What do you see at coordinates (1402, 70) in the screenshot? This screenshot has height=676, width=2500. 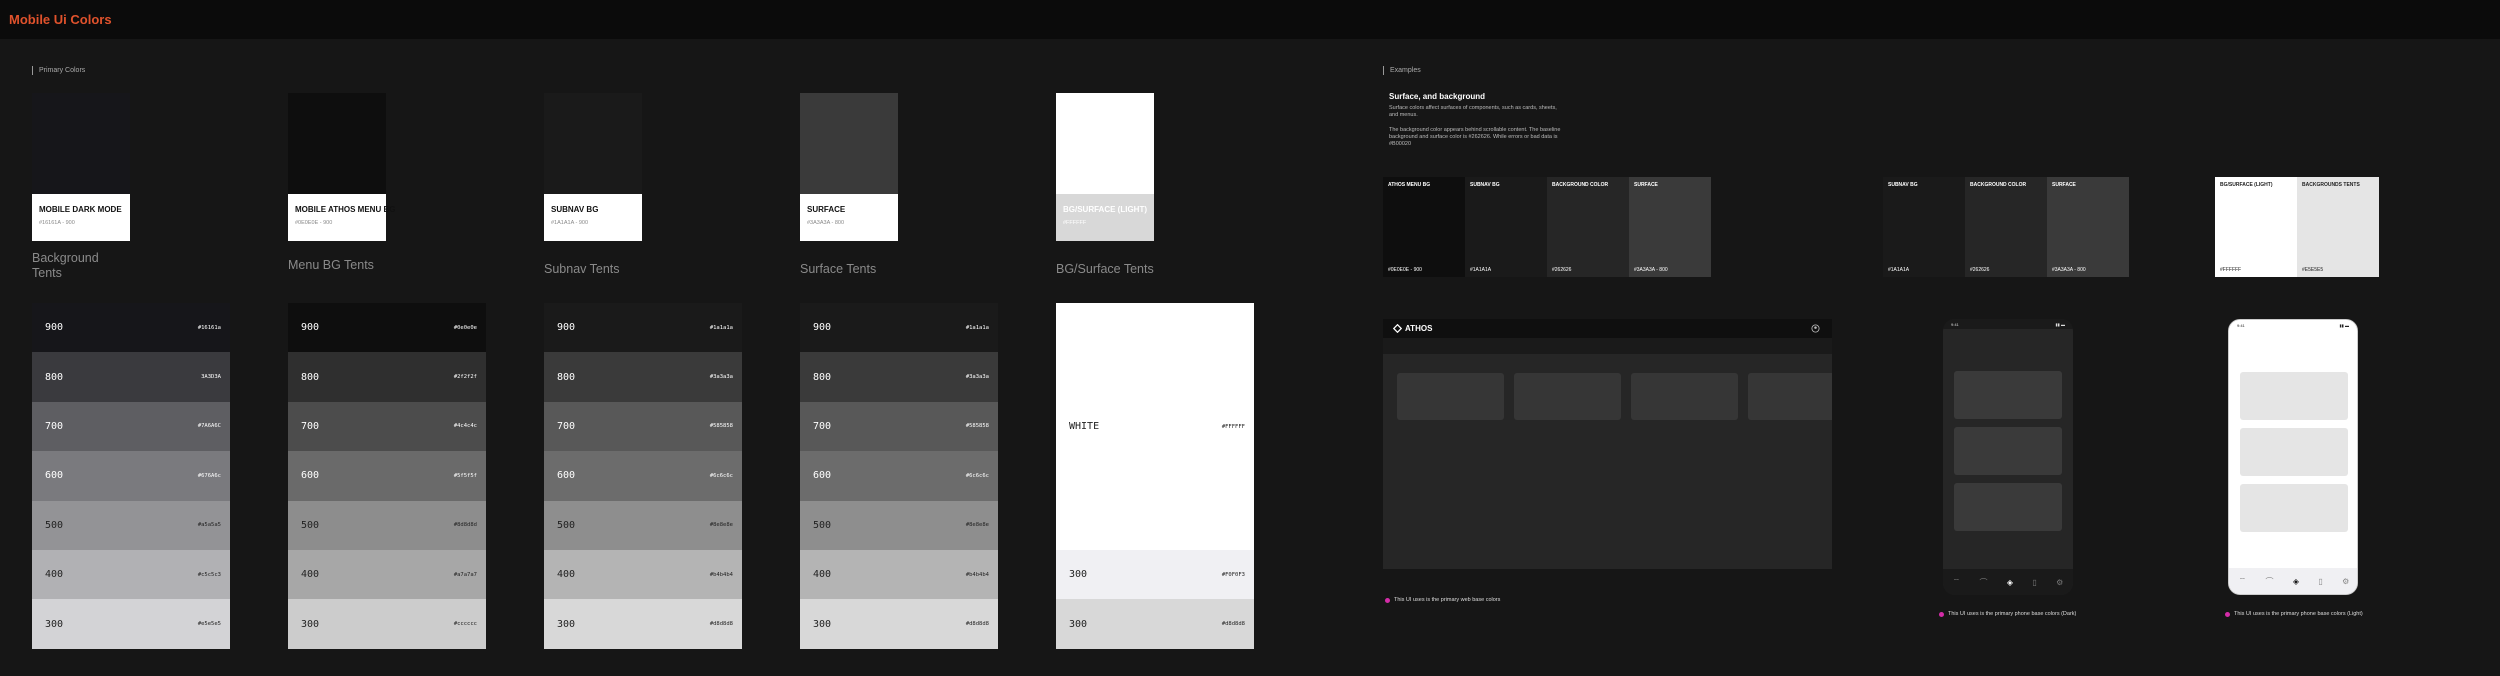 I see `section-label-examples: Examples` at bounding box center [1402, 70].